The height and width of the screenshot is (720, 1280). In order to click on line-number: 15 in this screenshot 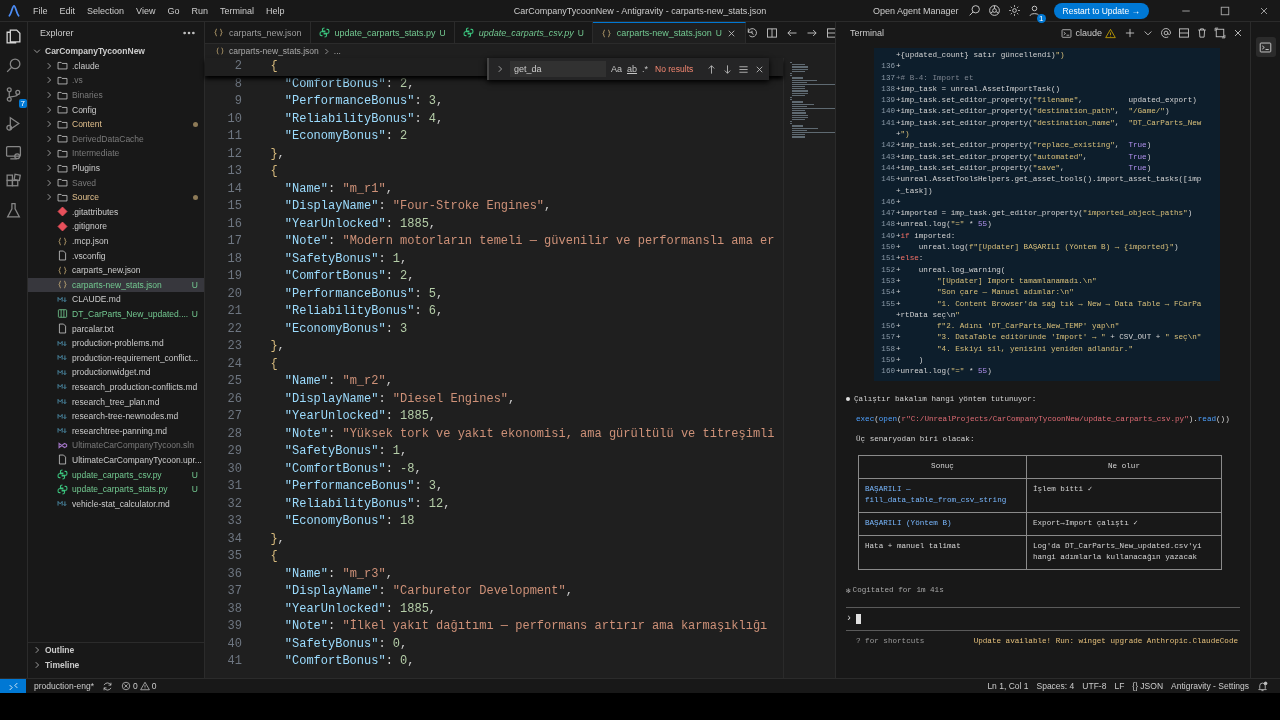, I will do `click(234, 206)`.